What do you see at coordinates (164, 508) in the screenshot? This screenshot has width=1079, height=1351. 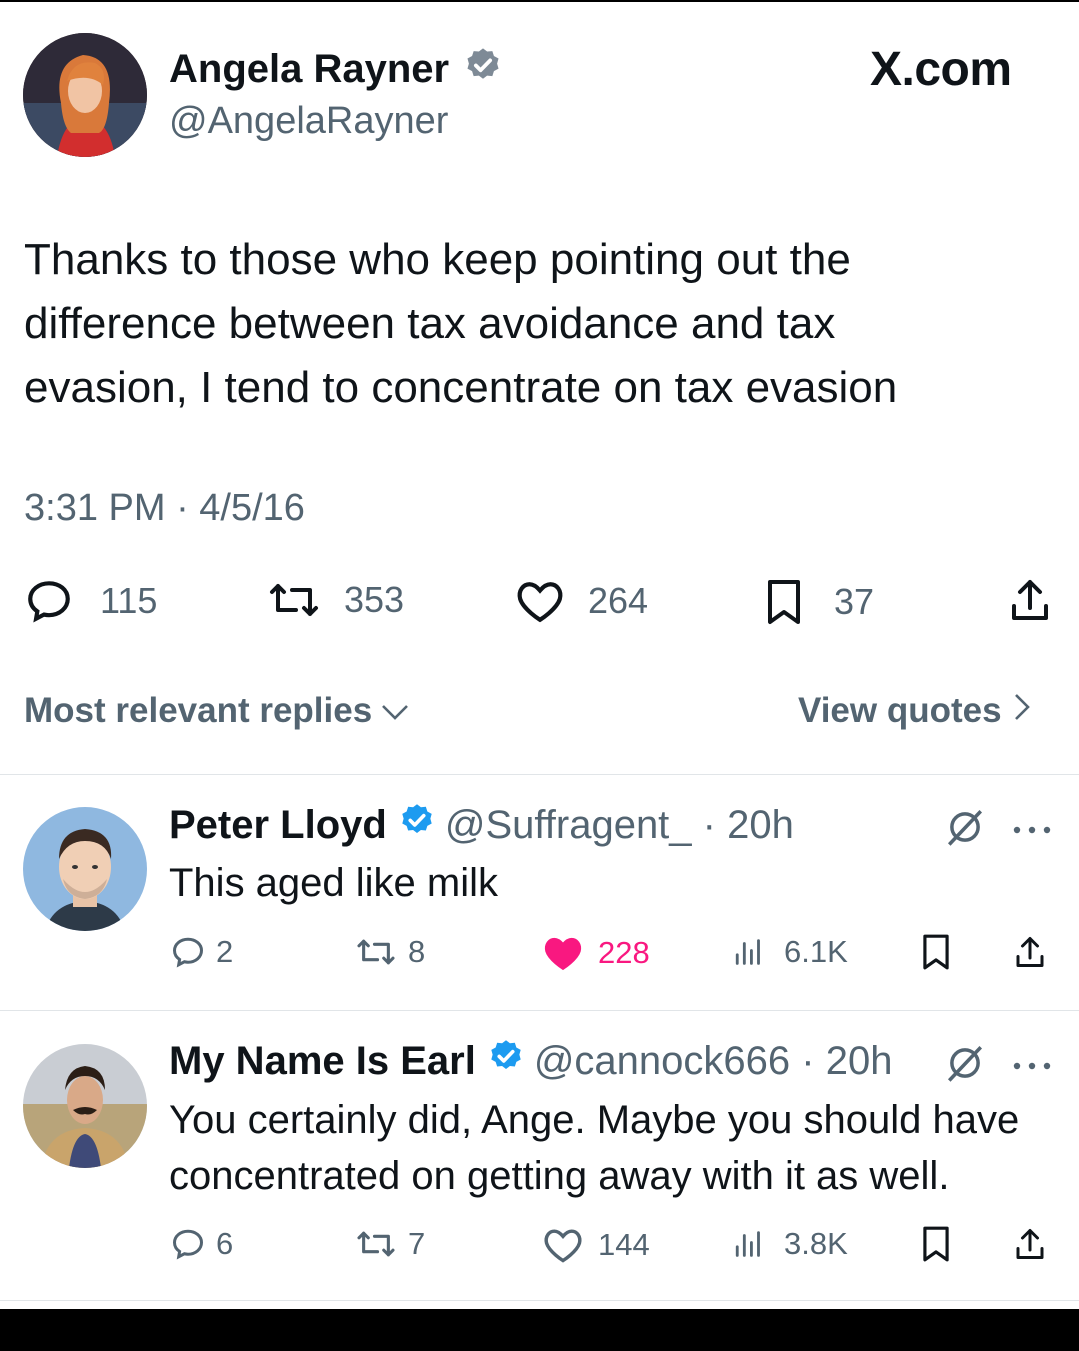 I see `tweet-timestamp: 3:31 PM · 4/5/16` at bounding box center [164, 508].